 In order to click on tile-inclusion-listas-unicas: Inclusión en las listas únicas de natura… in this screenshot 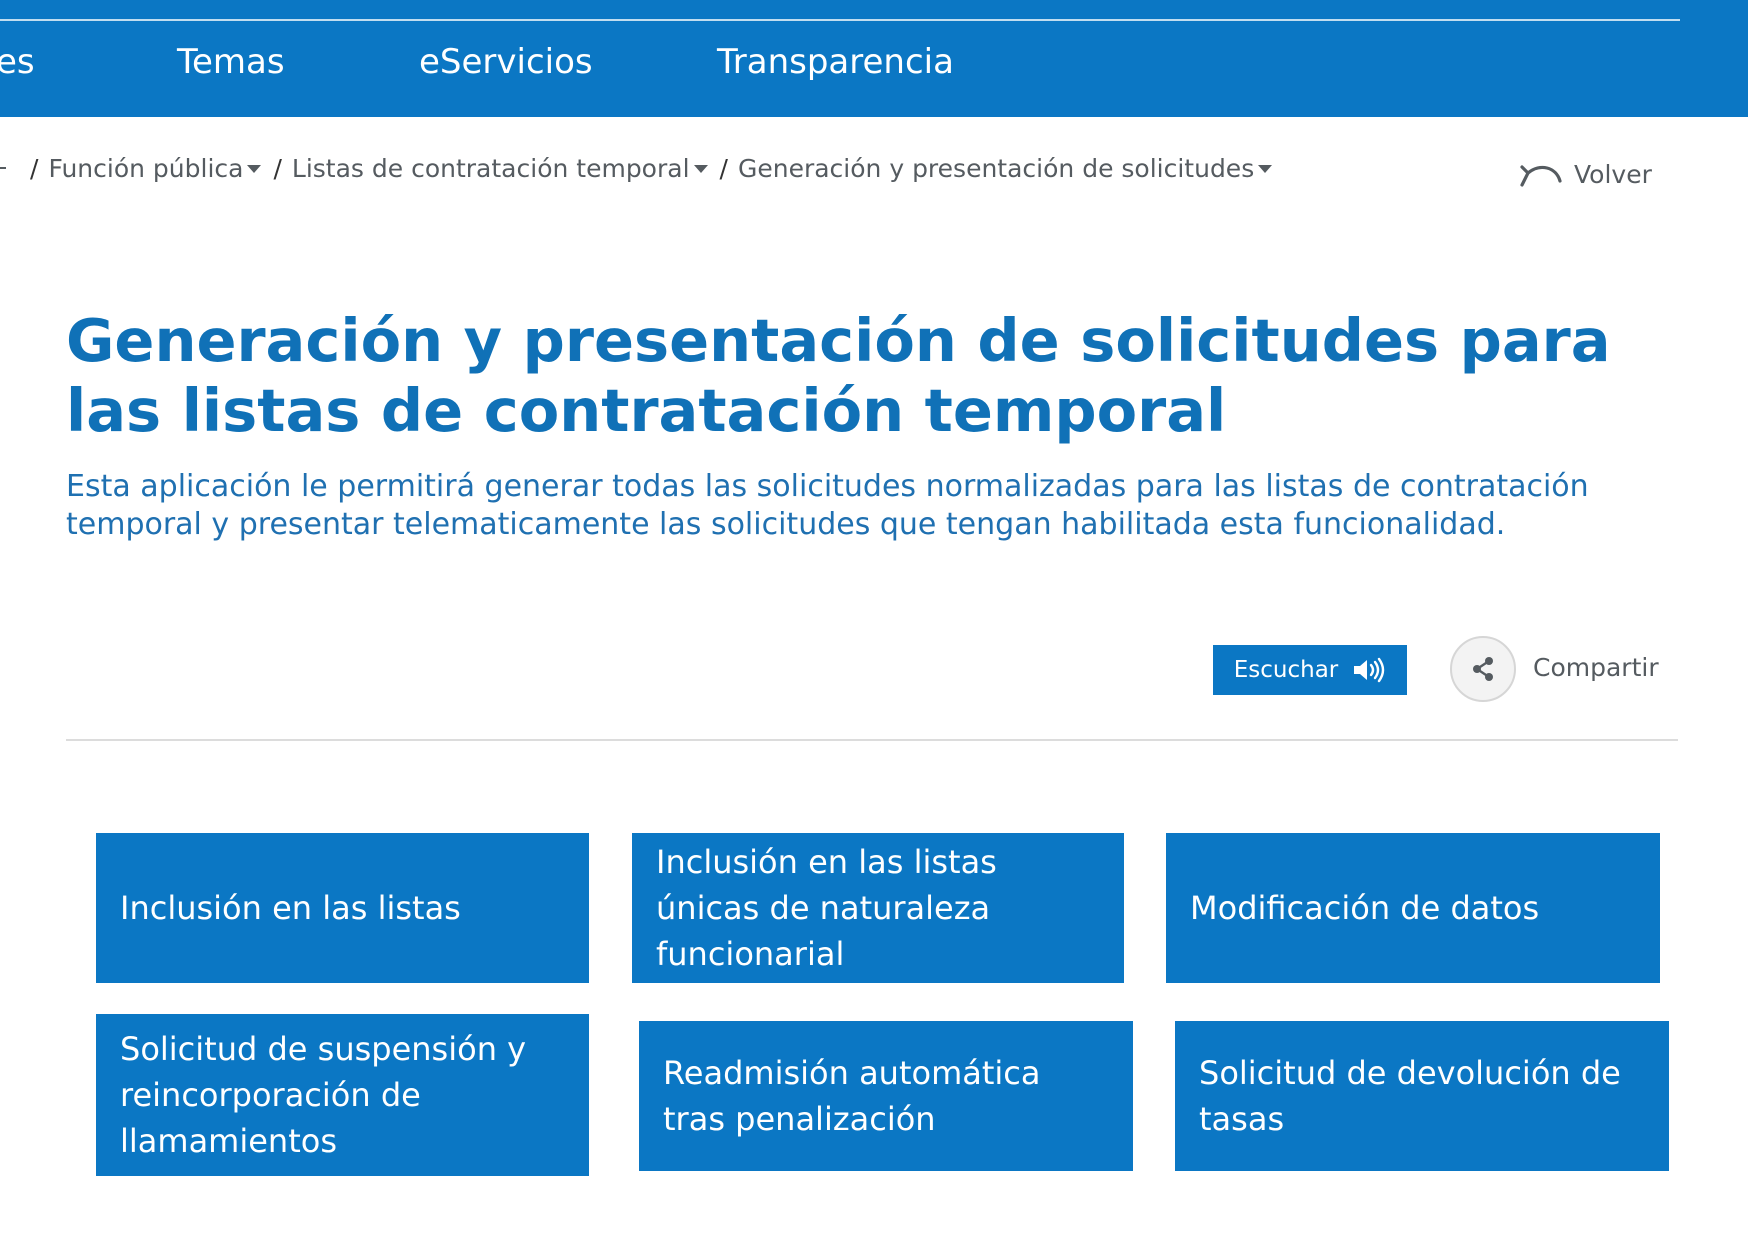, I will do `click(878, 908)`.